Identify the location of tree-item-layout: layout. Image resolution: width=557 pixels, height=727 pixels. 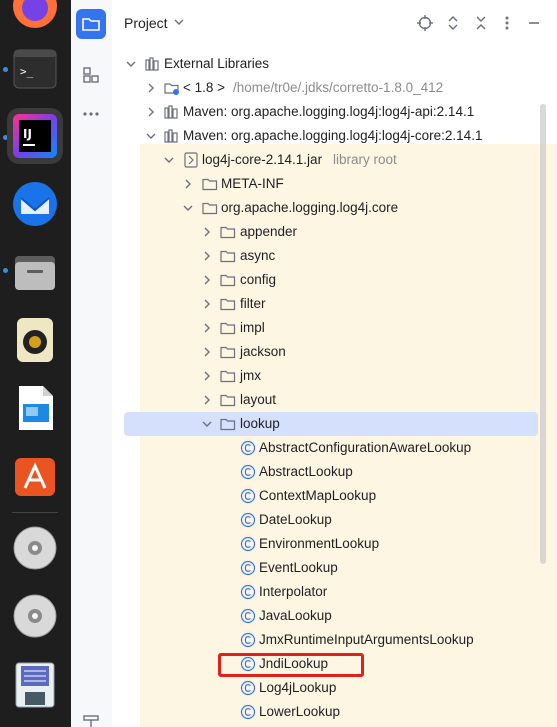
(334, 400).